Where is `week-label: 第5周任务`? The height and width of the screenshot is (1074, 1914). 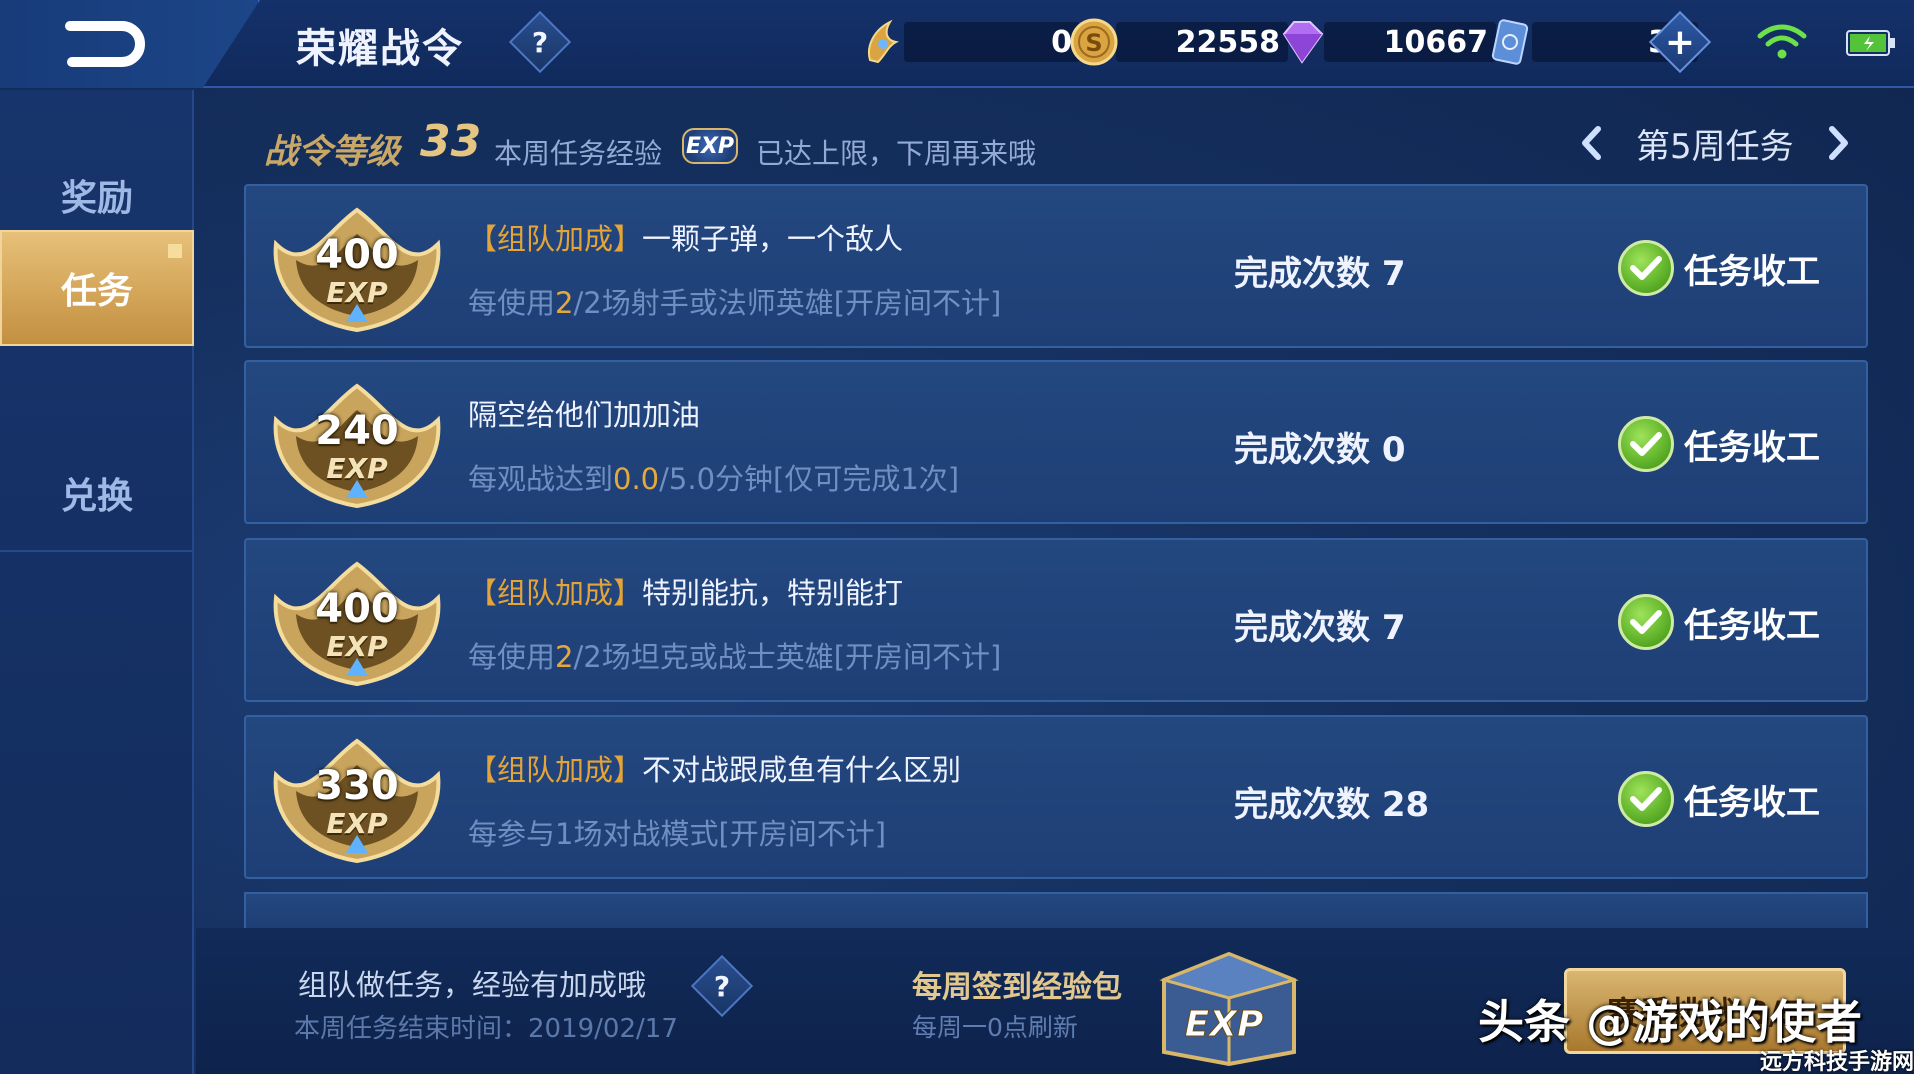 week-label: 第5周任务 is located at coordinates (1715, 146).